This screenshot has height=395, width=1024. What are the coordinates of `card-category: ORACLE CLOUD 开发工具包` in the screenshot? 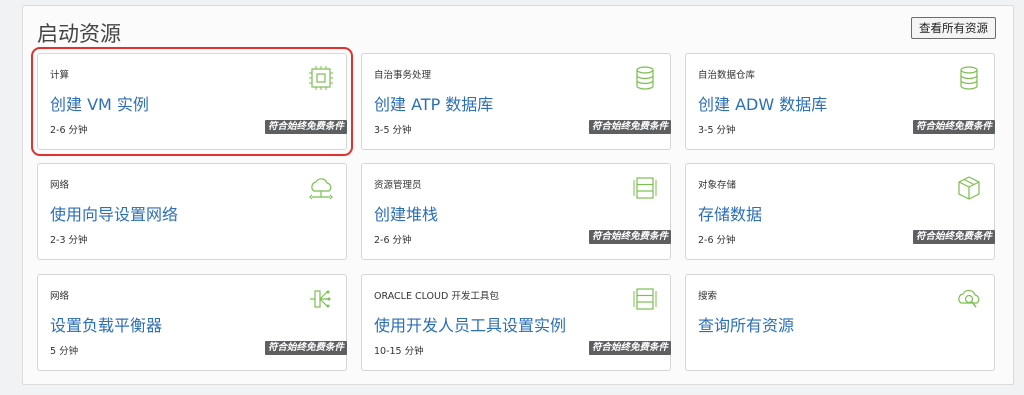 It's located at (436, 296).